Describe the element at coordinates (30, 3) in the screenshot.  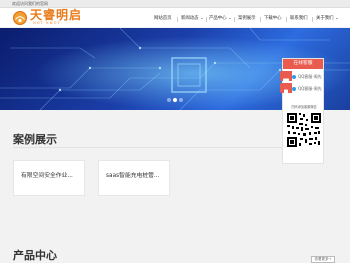
I see `welcome-text: 欢迎访问我们的官网` at that location.